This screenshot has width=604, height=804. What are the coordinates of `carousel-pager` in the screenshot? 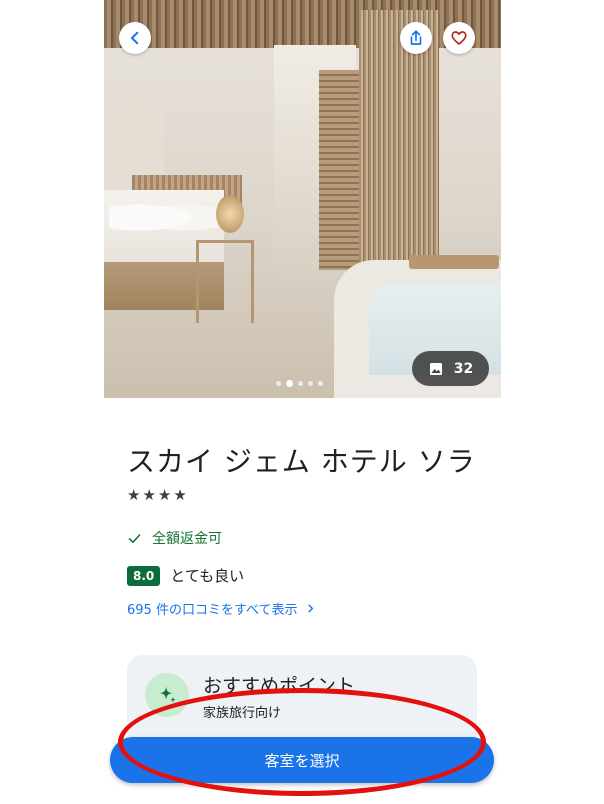 It's located at (299, 383).